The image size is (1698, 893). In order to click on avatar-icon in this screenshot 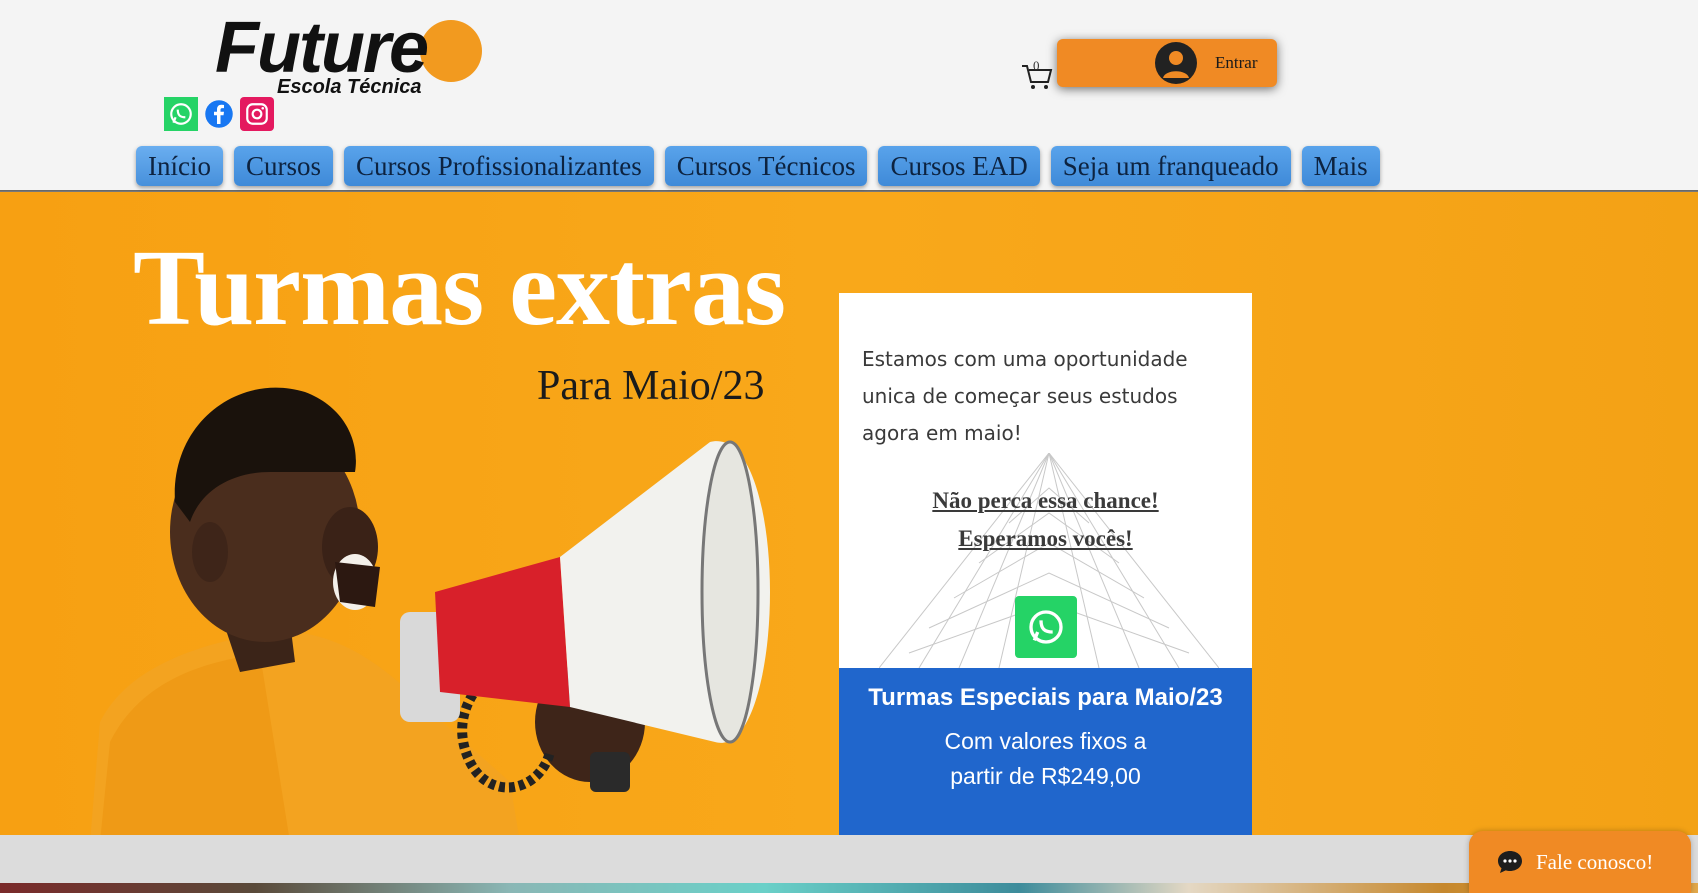, I will do `click(1176, 63)`.